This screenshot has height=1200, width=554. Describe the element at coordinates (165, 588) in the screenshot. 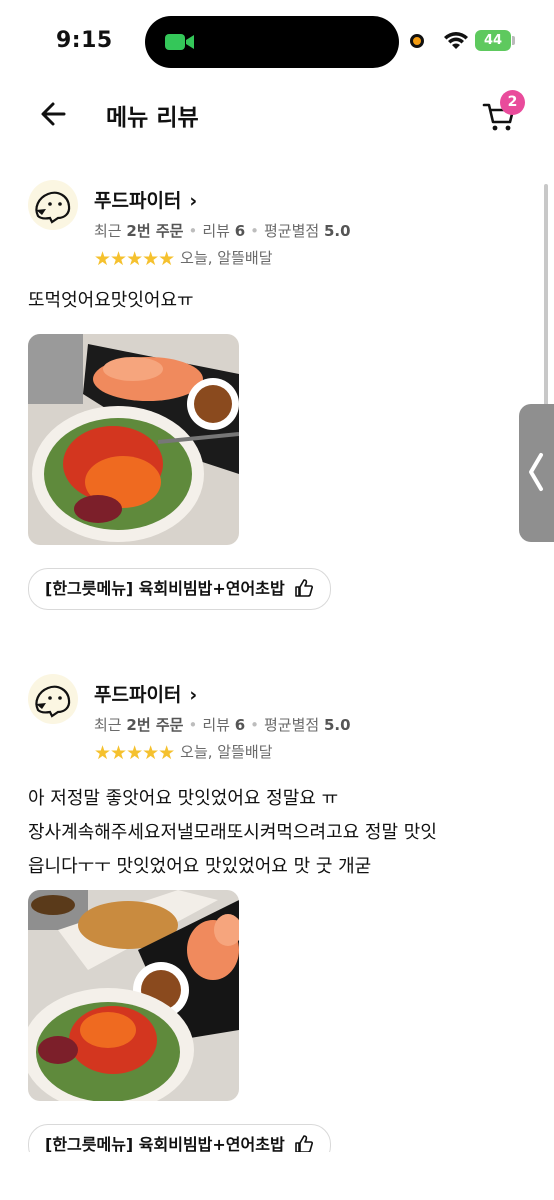

I see `menu-chip-label: [한그릇메뉴] 육회비빔밥+연어초밥` at that location.